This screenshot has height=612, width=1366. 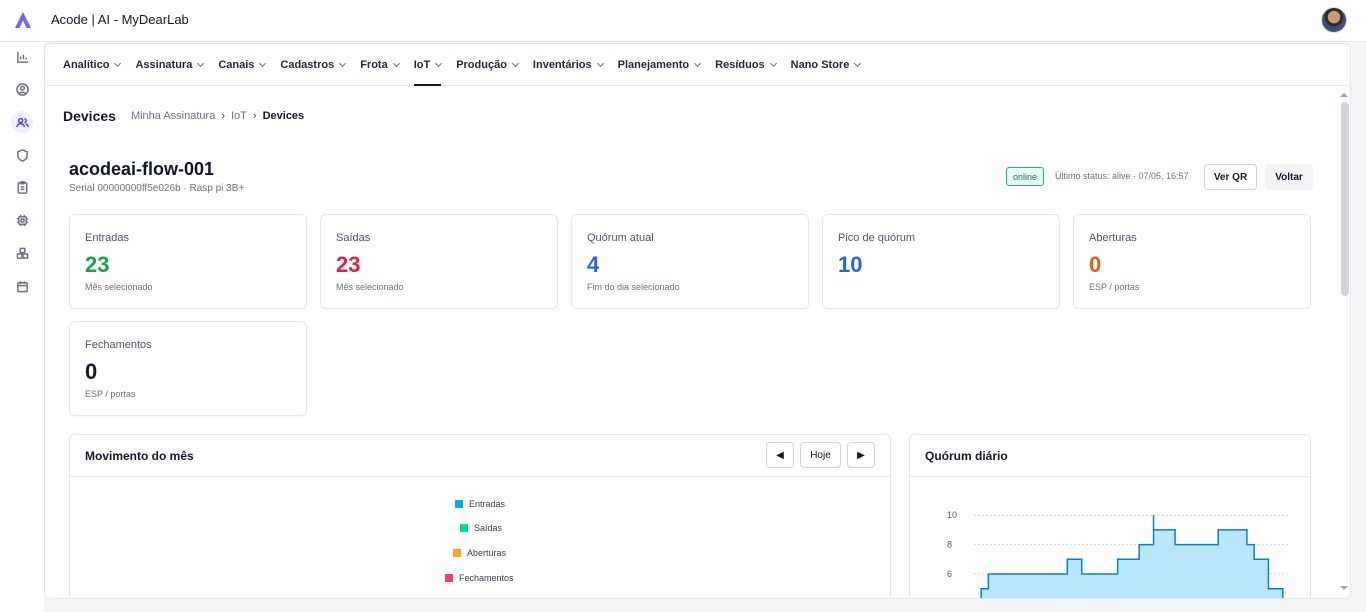 What do you see at coordinates (22, 89) in the screenshot?
I see `user-circle-icon` at bounding box center [22, 89].